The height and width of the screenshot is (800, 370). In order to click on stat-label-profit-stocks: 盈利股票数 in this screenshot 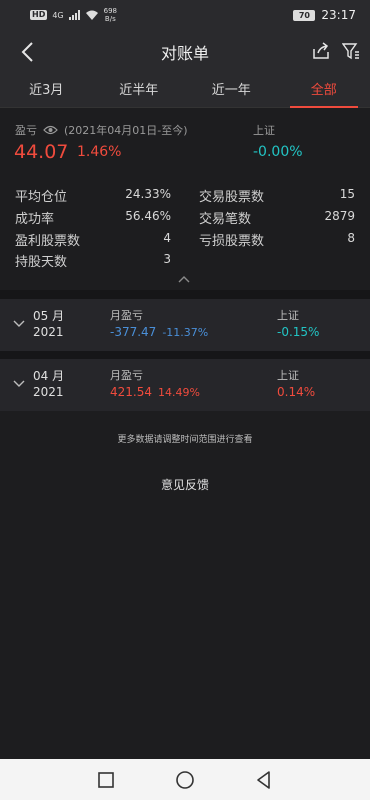, I will do `click(48, 241)`.